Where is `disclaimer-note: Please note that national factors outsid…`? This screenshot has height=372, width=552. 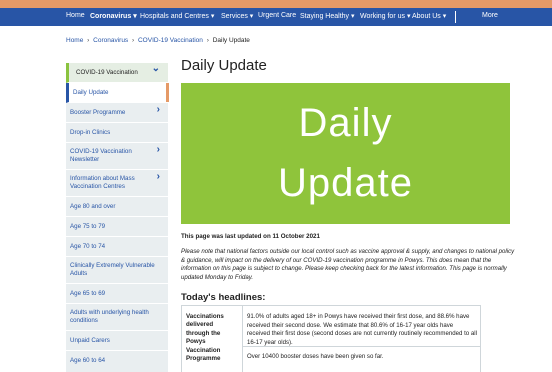
disclaimer-note: Please note that national factors outsid… is located at coordinates (348, 264).